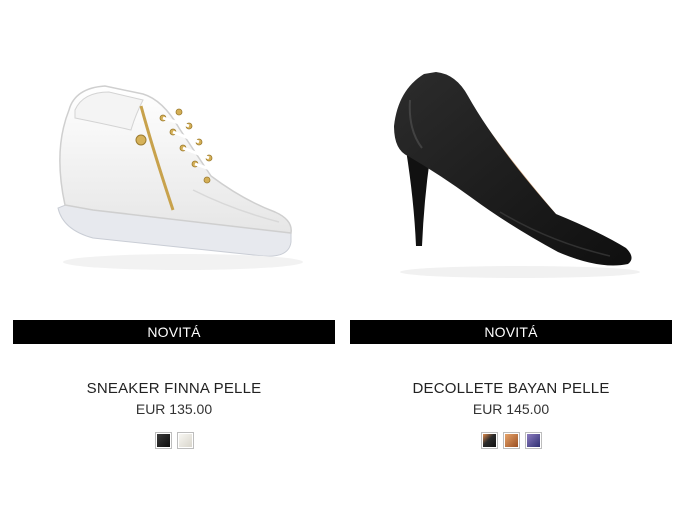 The height and width of the screenshot is (505, 681). What do you see at coordinates (517, 175) in the screenshot?
I see `black-pump-illustration` at bounding box center [517, 175].